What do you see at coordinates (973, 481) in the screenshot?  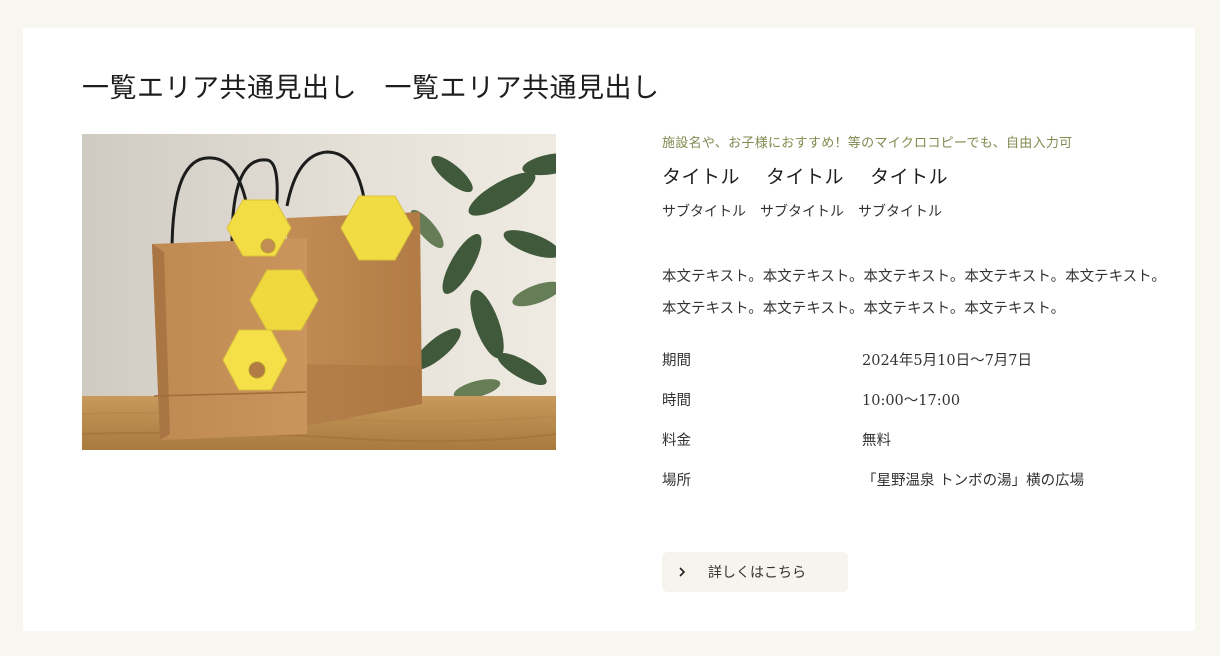 I see `detail-value: 「星野温泉 トンボの湯」横の広場` at bounding box center [973, 481].